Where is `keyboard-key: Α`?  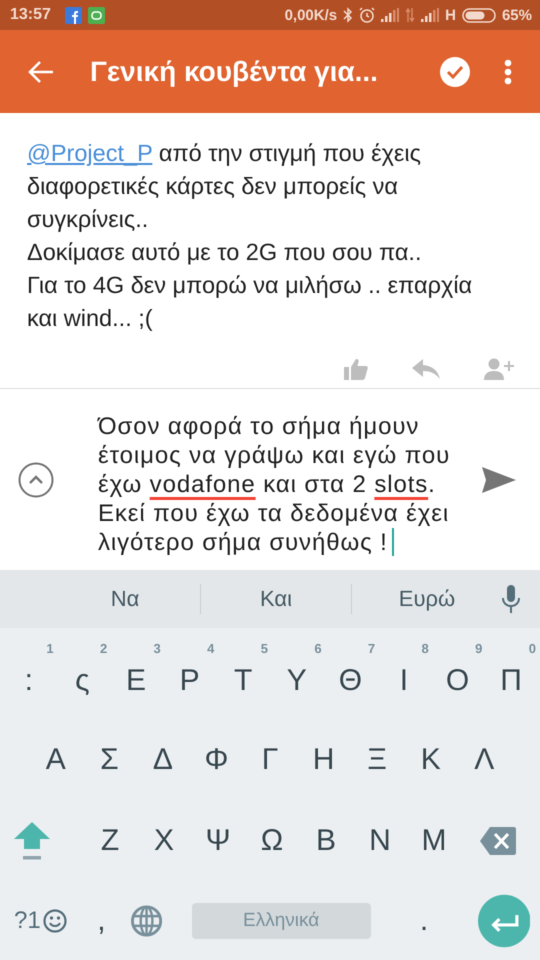 keyboard-key: Α is located at coordinates (56, 760).